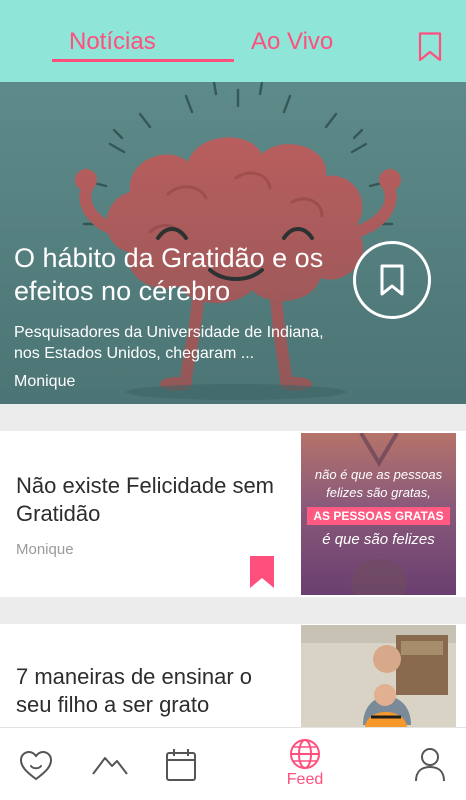 The width and height of the screenshot is (466, 800). What do you see at coordinates (112, 42) in the screenshot?
I see `tab-noticias: Notícias` at bounding box center [112, 42].